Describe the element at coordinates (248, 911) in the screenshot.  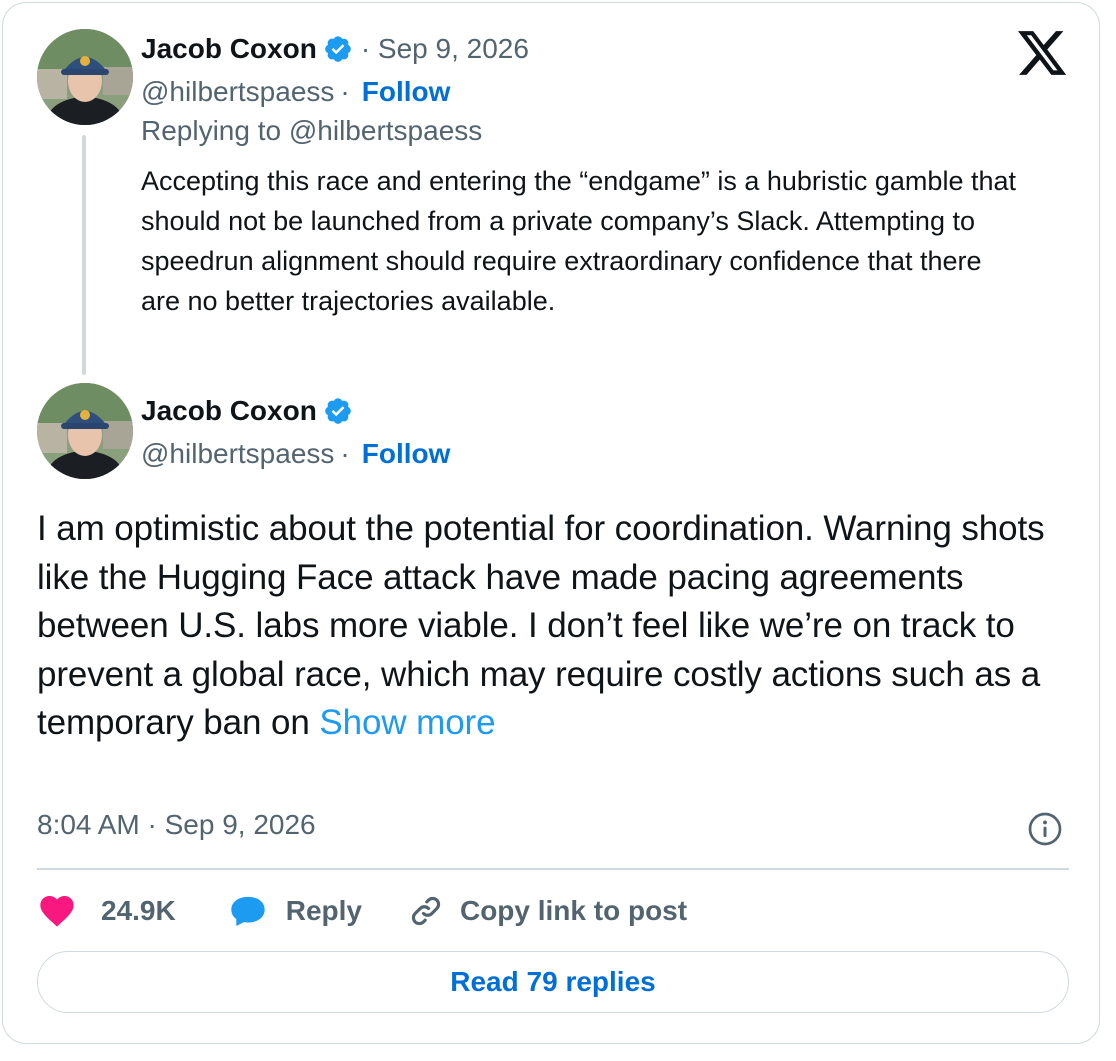
I see `speech-bubble-icon` at that location.